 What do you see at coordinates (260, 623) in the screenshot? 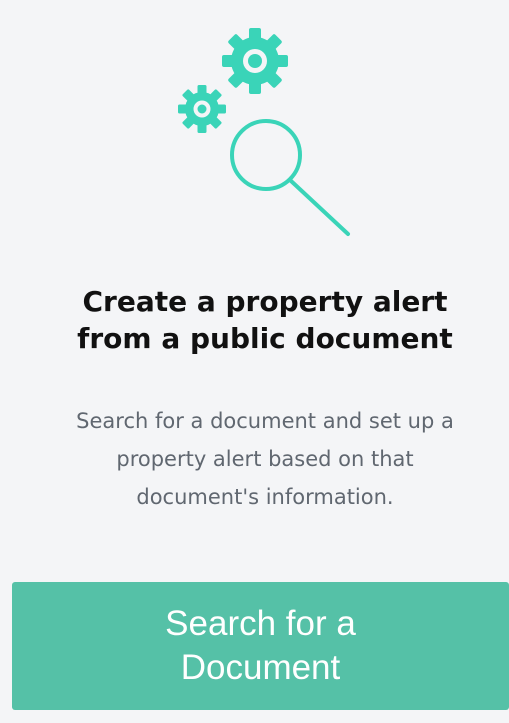
I see `search-button-label-line: Search for a` at bounding box center [260, 623].